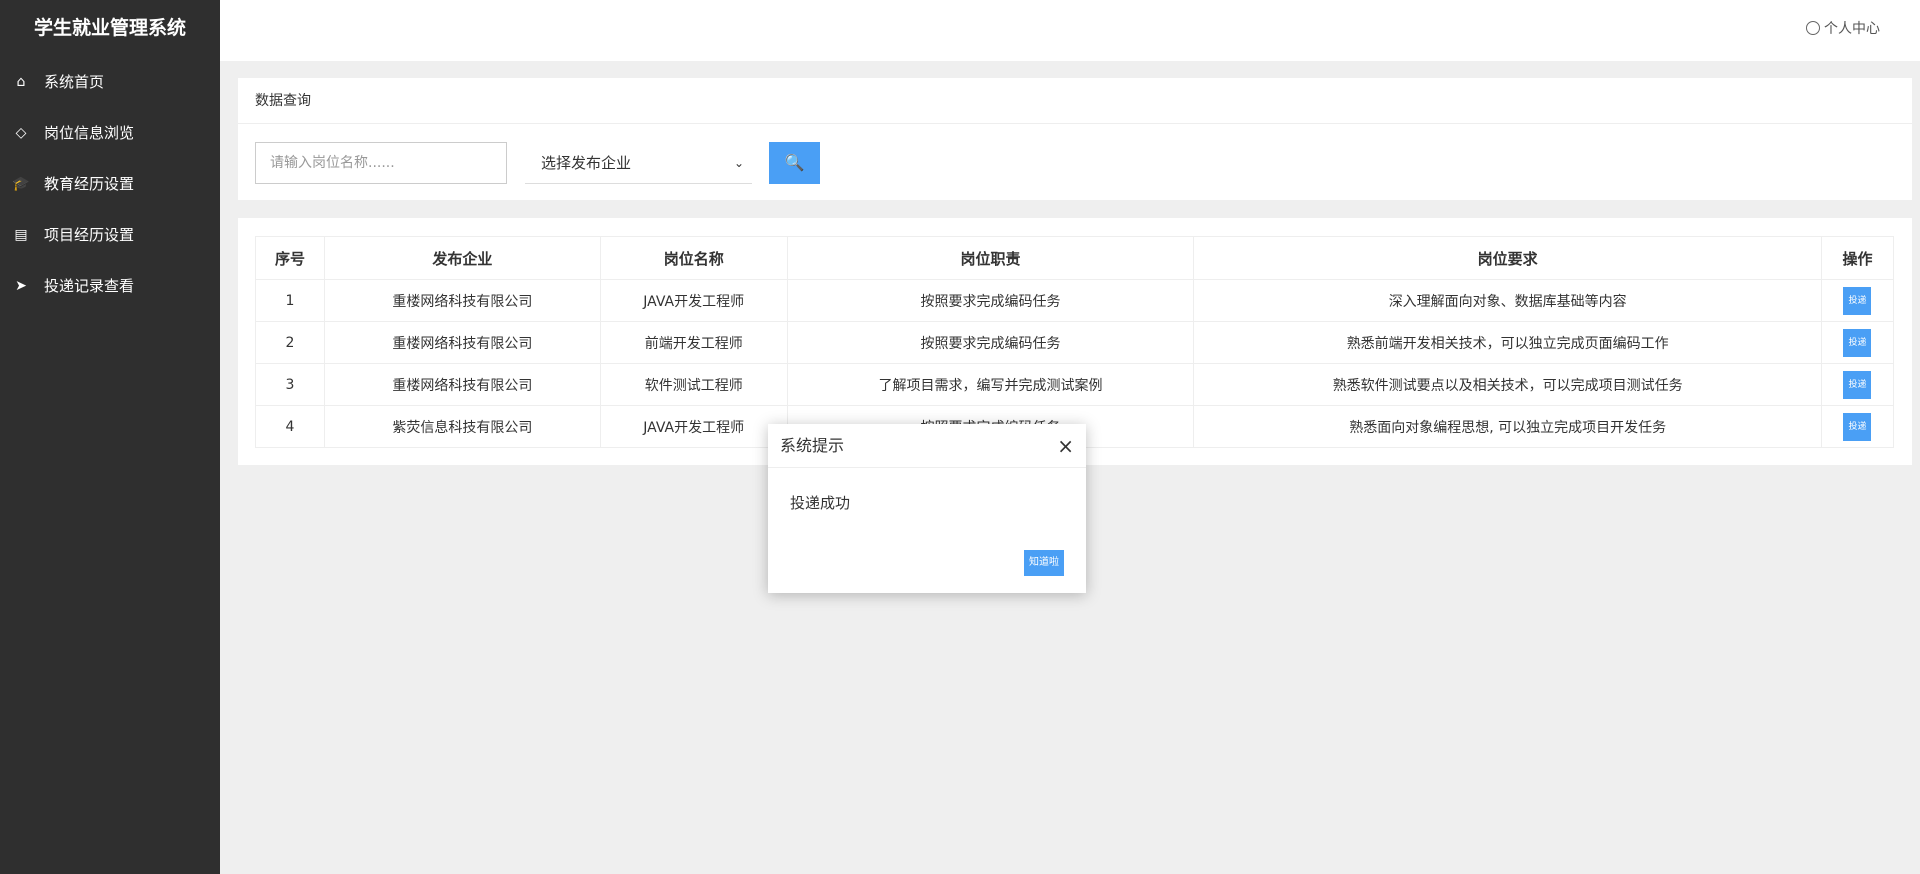  What do you see at coordinates (462, 426) in the screenshot?
I see `table-cell: 紫荧信息科技有限公司` at bounding box center [462, 426].